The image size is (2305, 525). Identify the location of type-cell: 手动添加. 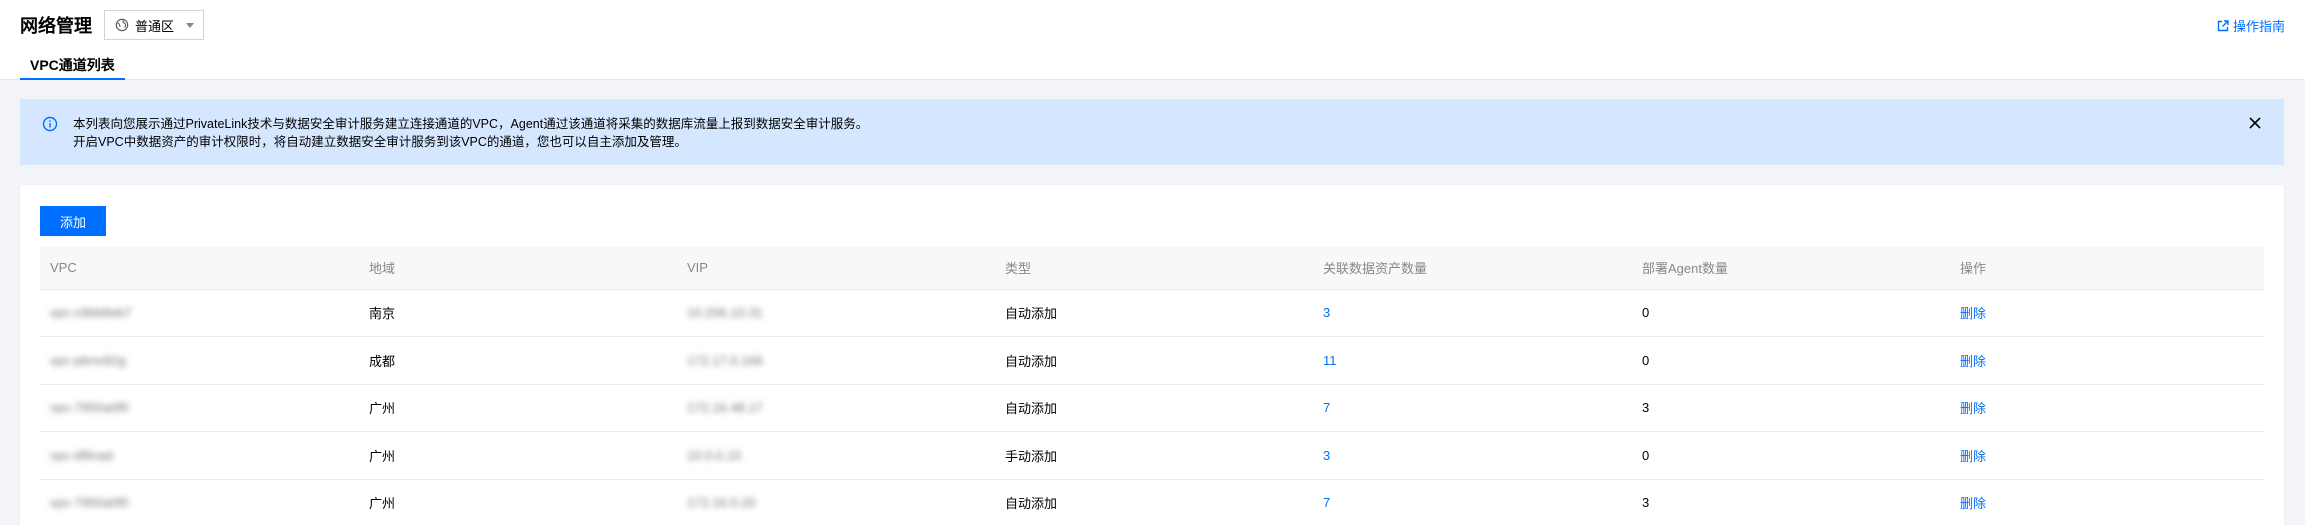
(1154, 455).